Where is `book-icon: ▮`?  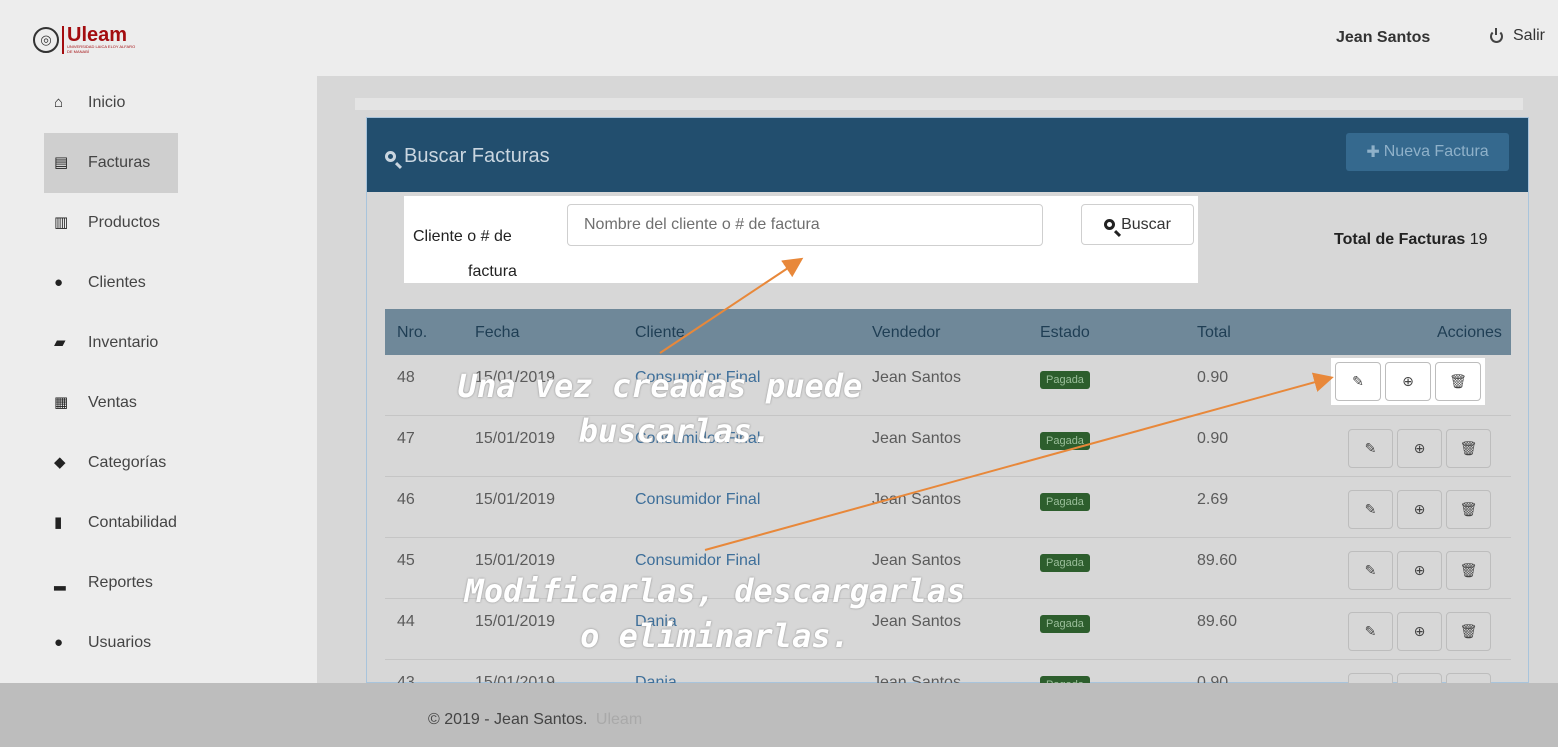 book-icon: ▮ is located at coordinates (58, 522).